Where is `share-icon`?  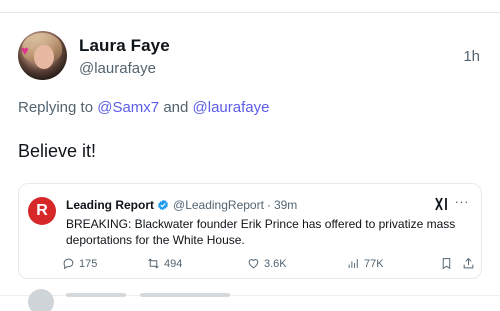 share-icon is located at coordinates (468, 263).